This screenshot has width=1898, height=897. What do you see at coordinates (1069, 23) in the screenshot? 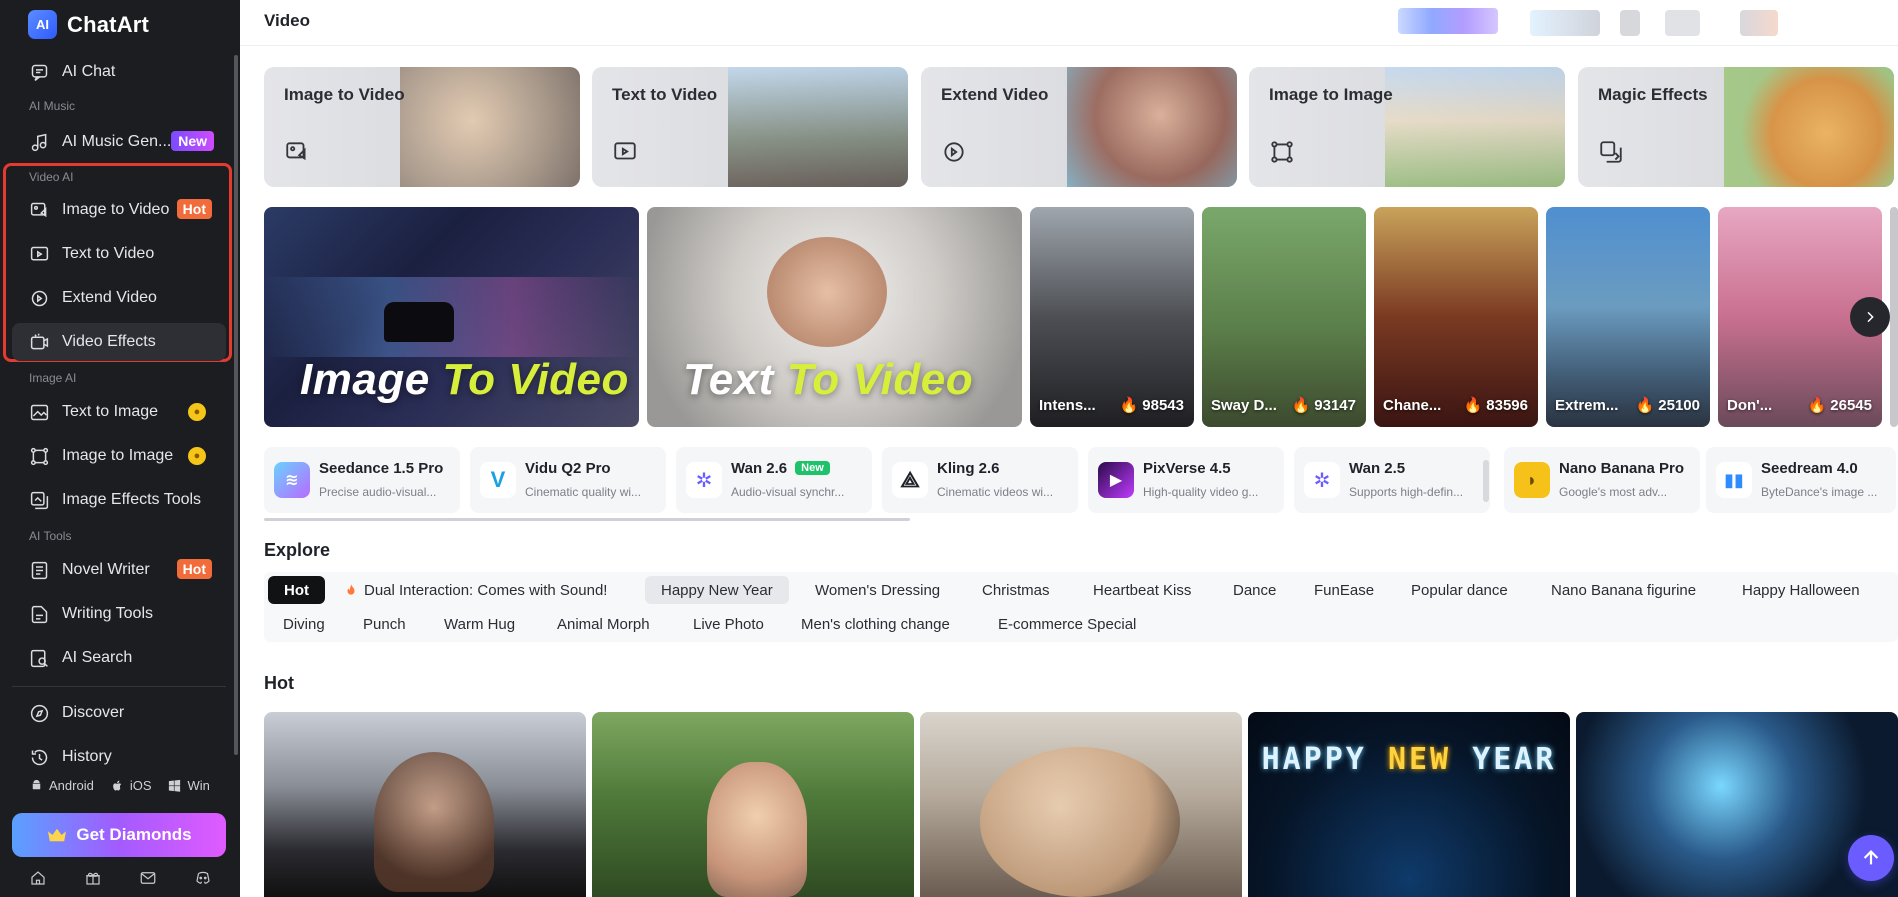
I see `top-header: Video` at bounding box center [1069, 23].